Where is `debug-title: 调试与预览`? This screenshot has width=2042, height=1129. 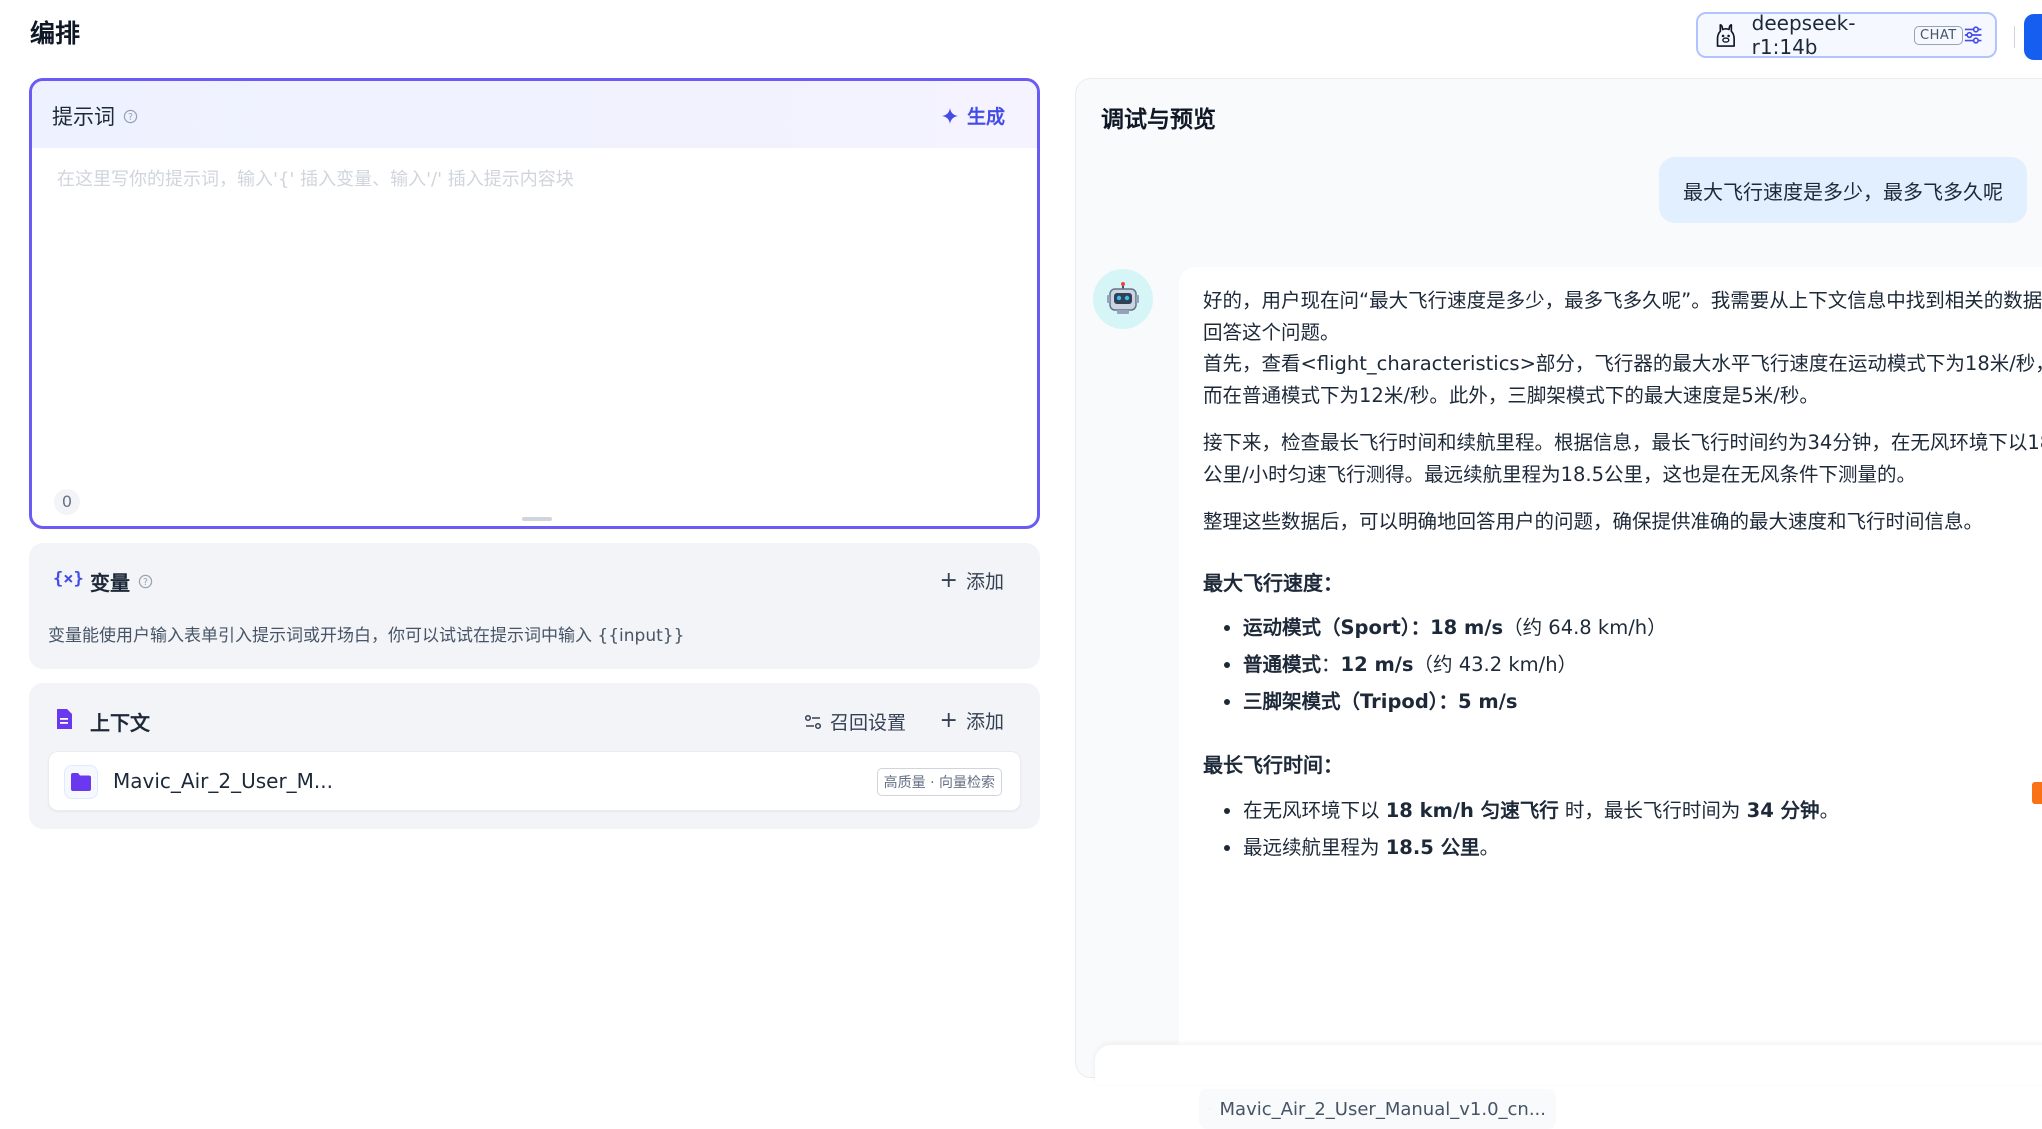 debug-title: 调试与预览 is located at coordinates (1158, 117).